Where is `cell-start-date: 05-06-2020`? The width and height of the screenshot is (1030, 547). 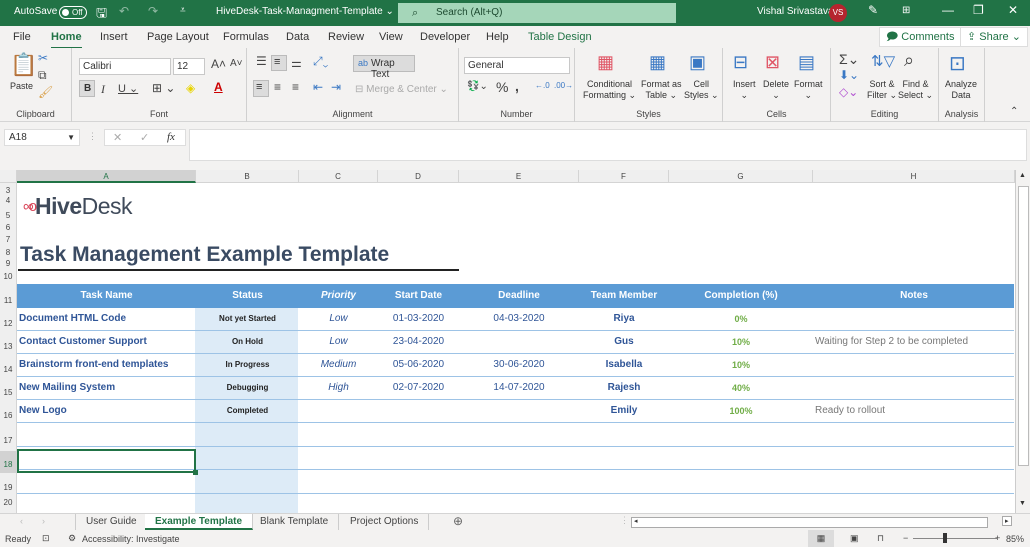 cell-start-date: 05-06-2020 is located at coordinates (418, 365).